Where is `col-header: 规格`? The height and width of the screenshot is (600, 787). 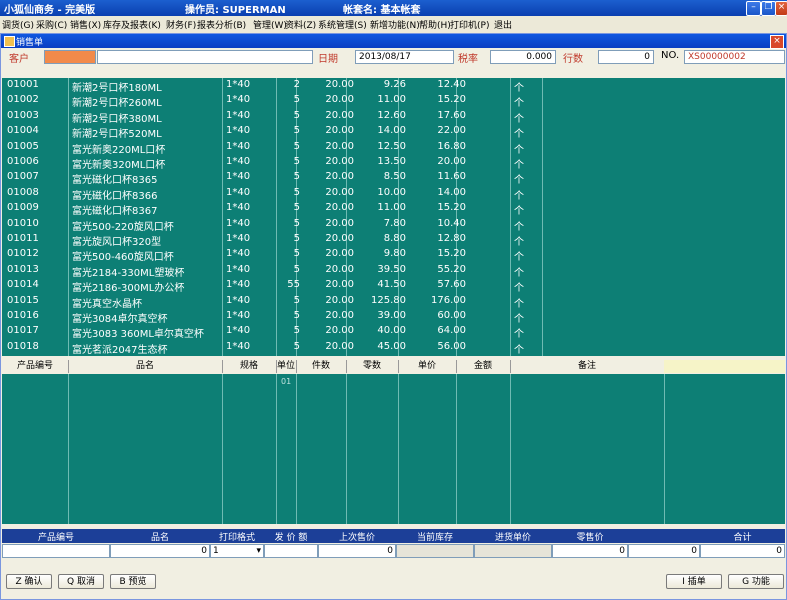 col-header: 规格 is located at coordinates (249, 366).